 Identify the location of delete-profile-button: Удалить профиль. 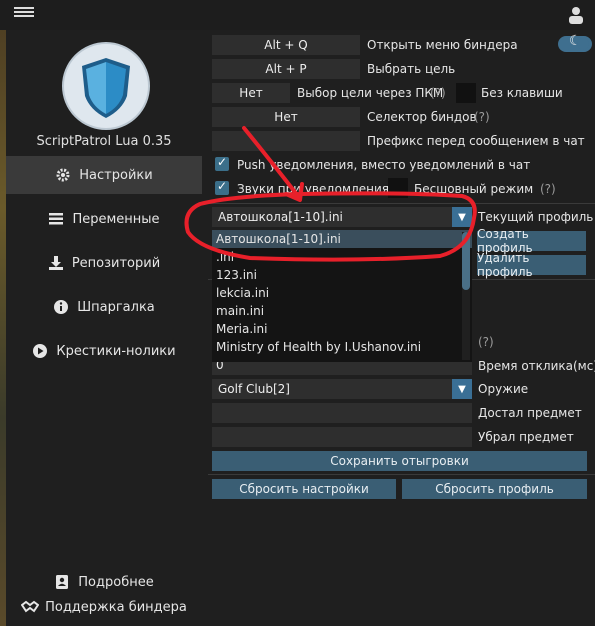
(531, 265).